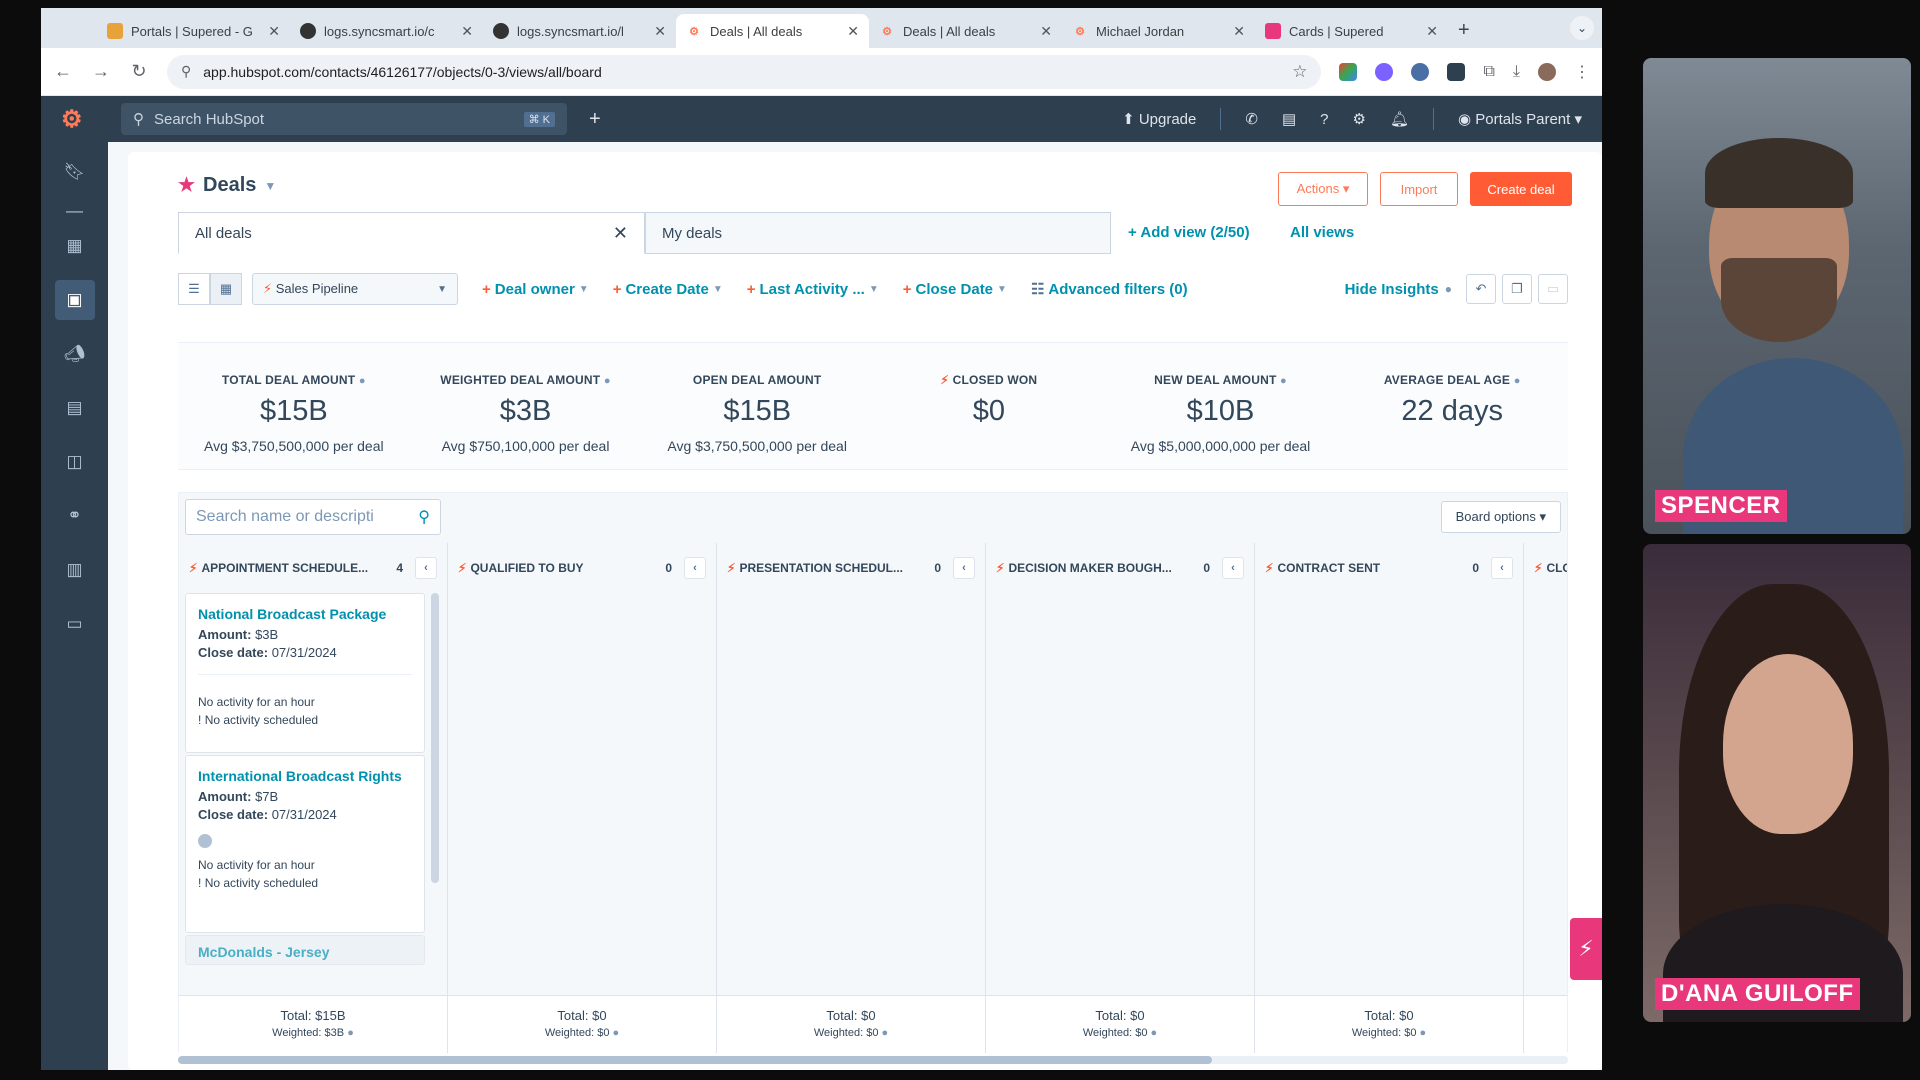  I want to click on star-icon: ★, so click(186, 185).